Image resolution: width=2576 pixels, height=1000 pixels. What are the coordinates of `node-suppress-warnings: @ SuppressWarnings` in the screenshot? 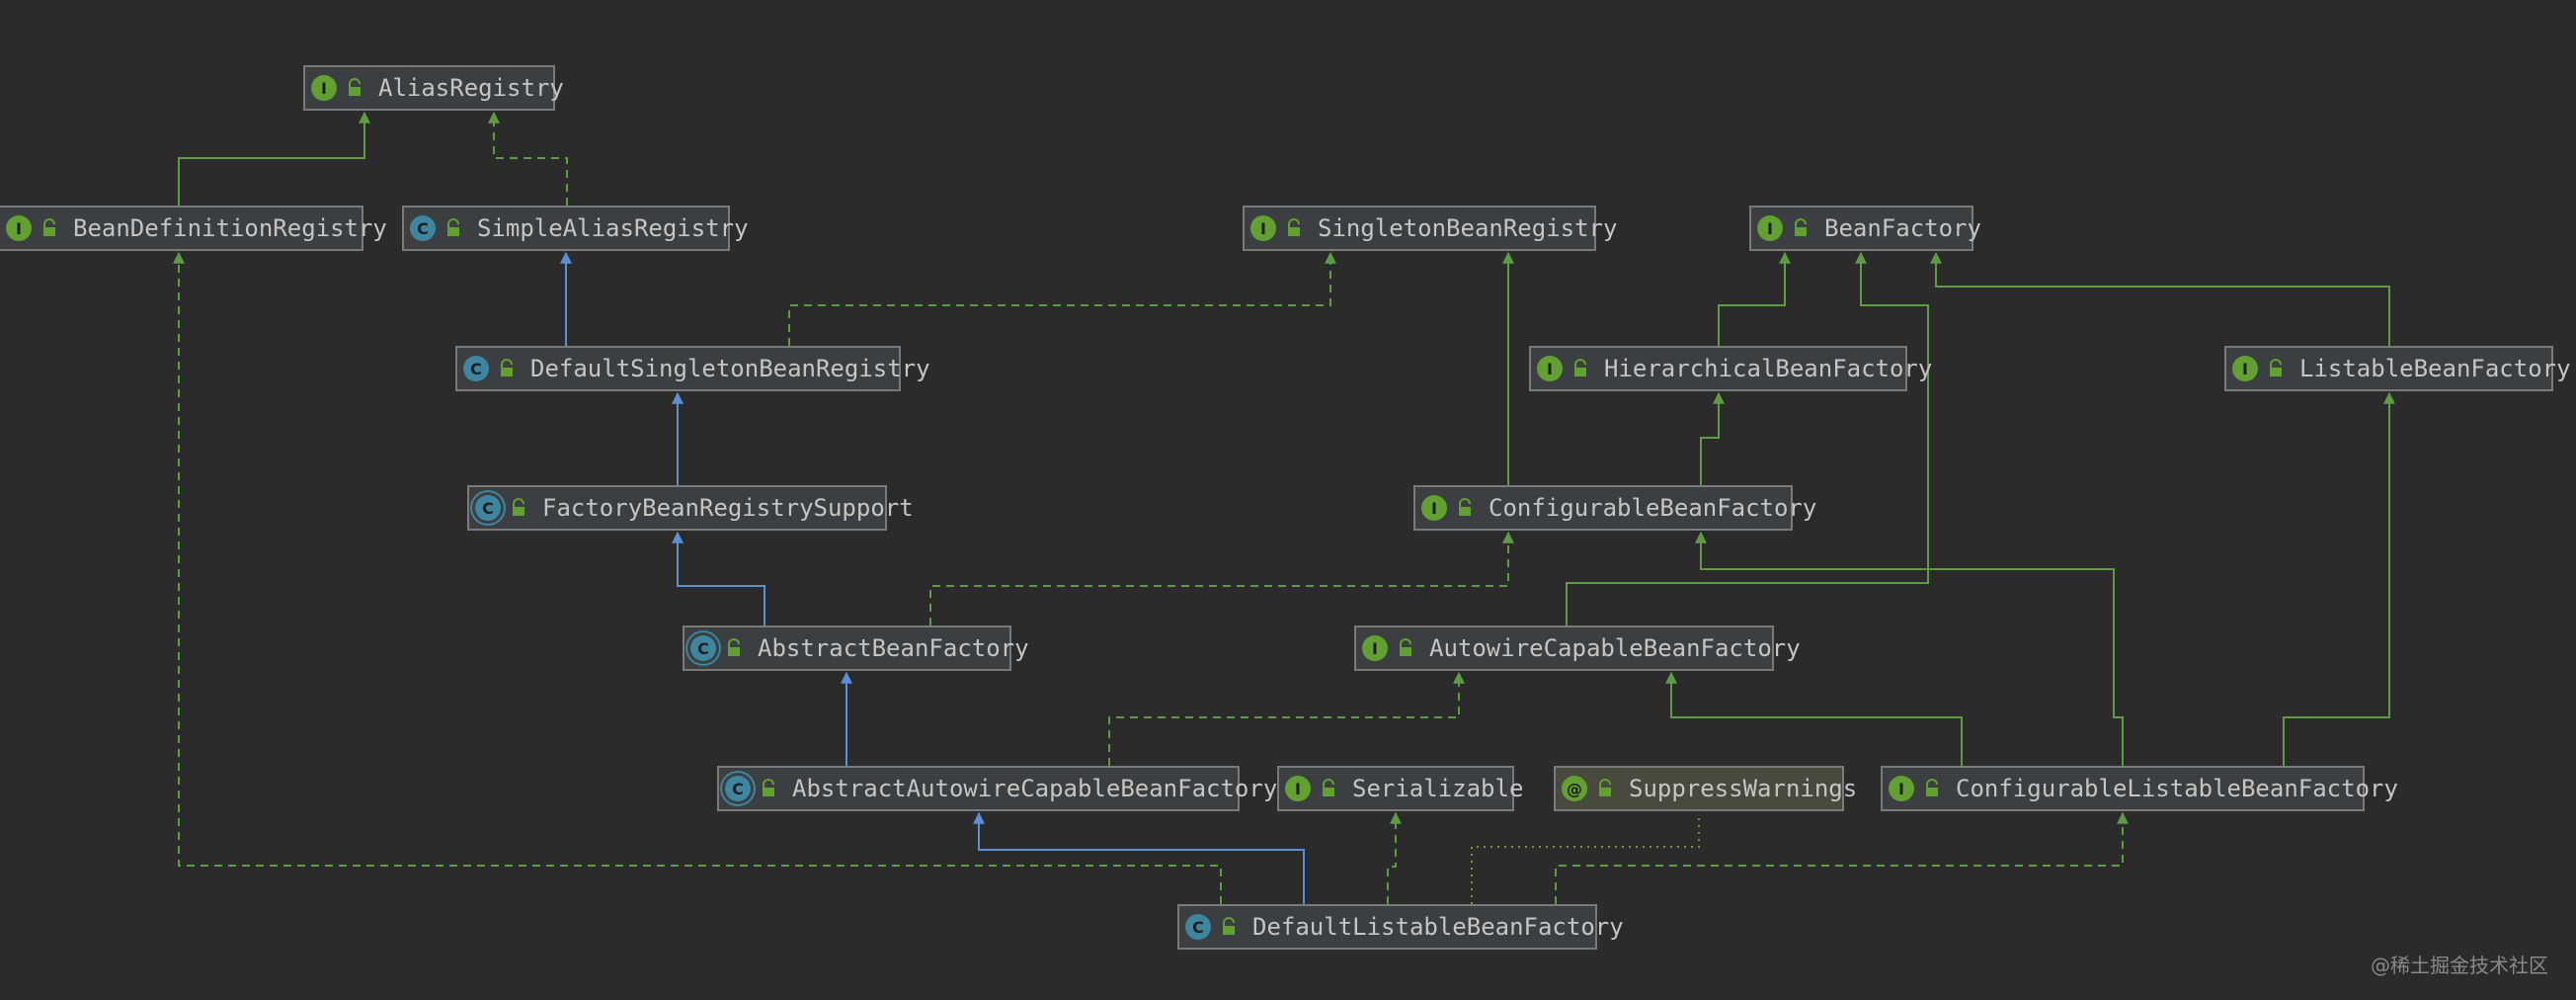 It's located at (1705, 788).